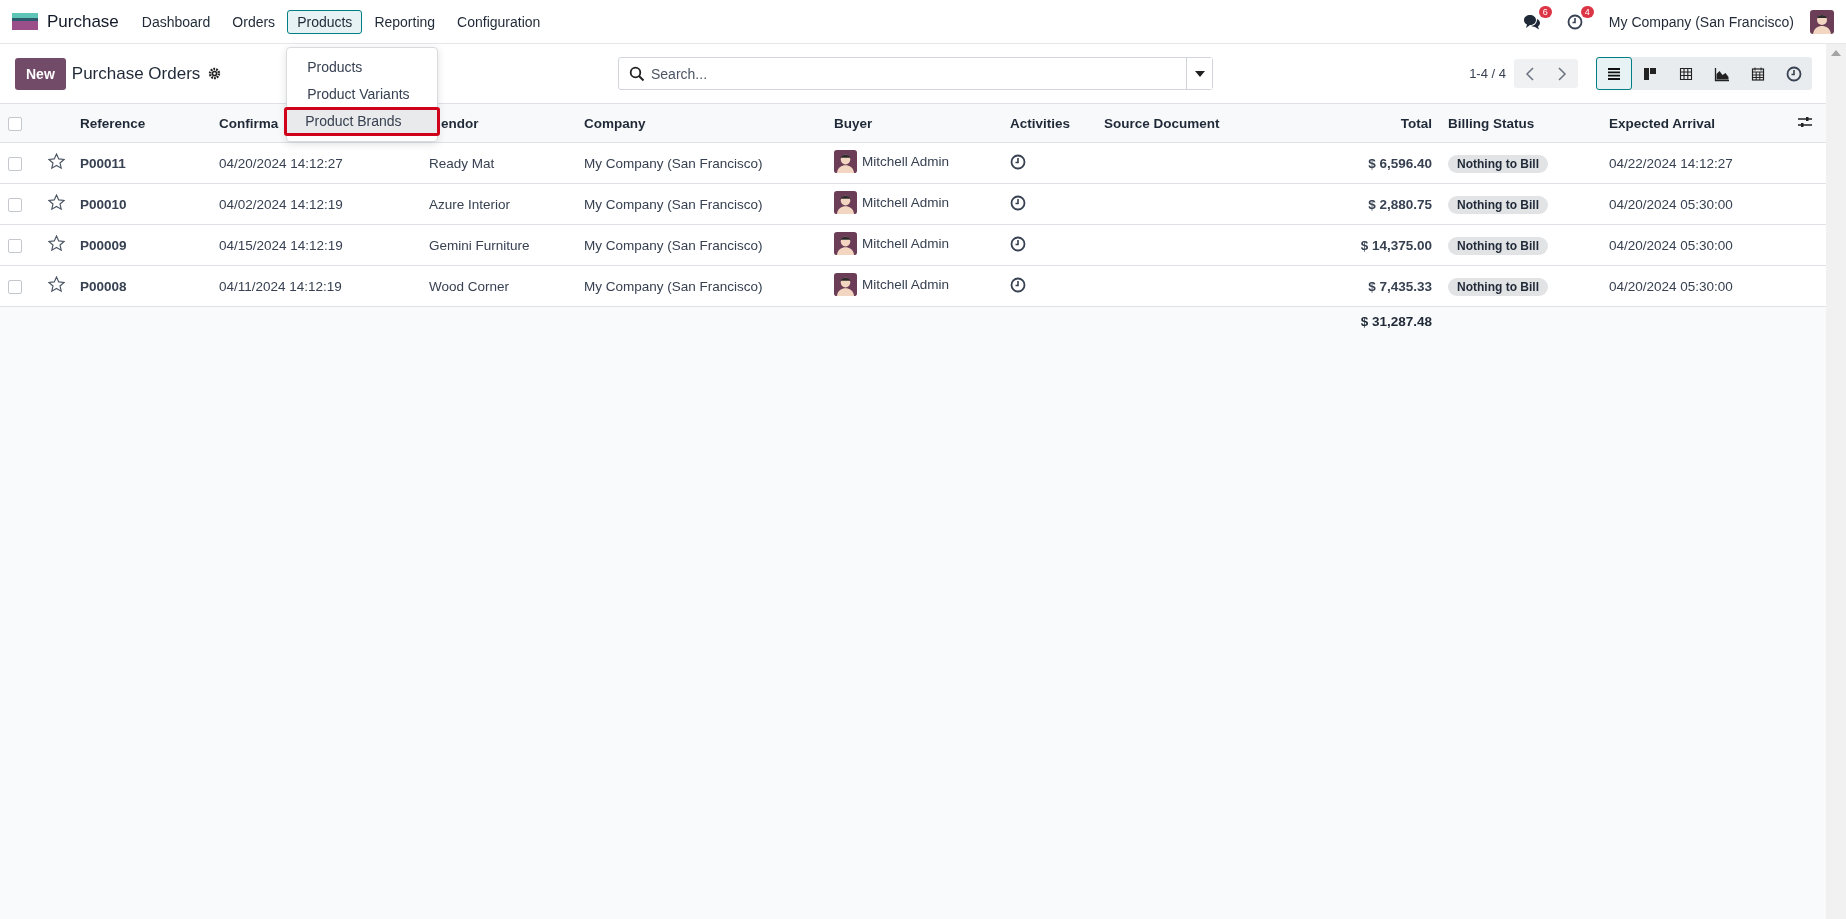  I want to click on caret-button, so click(1199, 73).